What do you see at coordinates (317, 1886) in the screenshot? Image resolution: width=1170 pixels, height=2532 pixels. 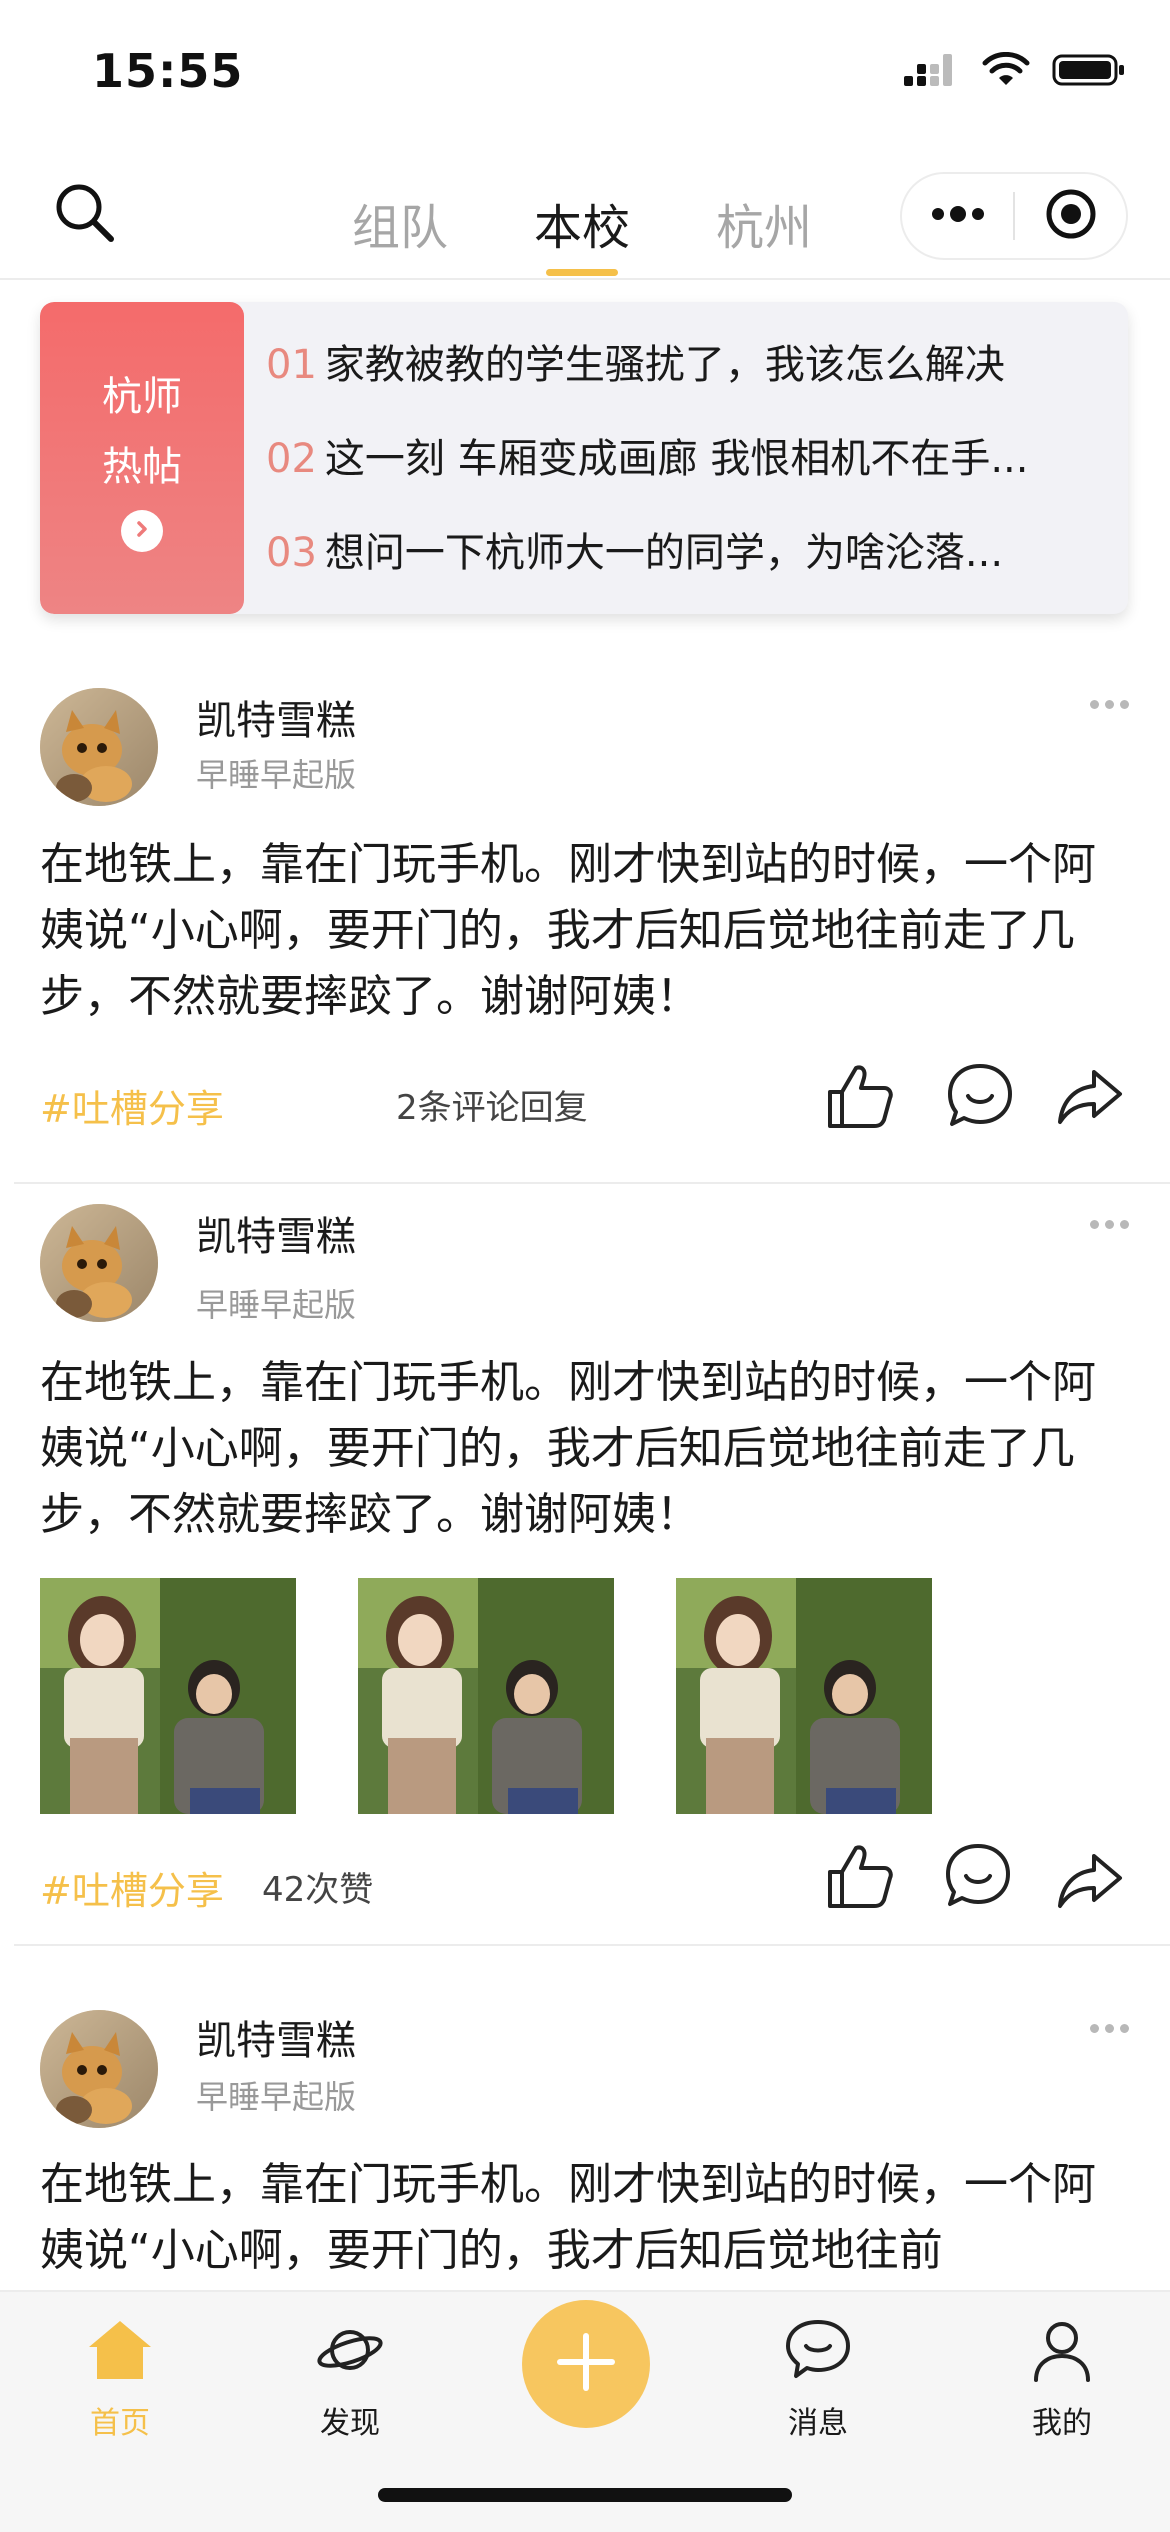 I see `post-meta: 42次赞` at bounding box center [317, 1886].